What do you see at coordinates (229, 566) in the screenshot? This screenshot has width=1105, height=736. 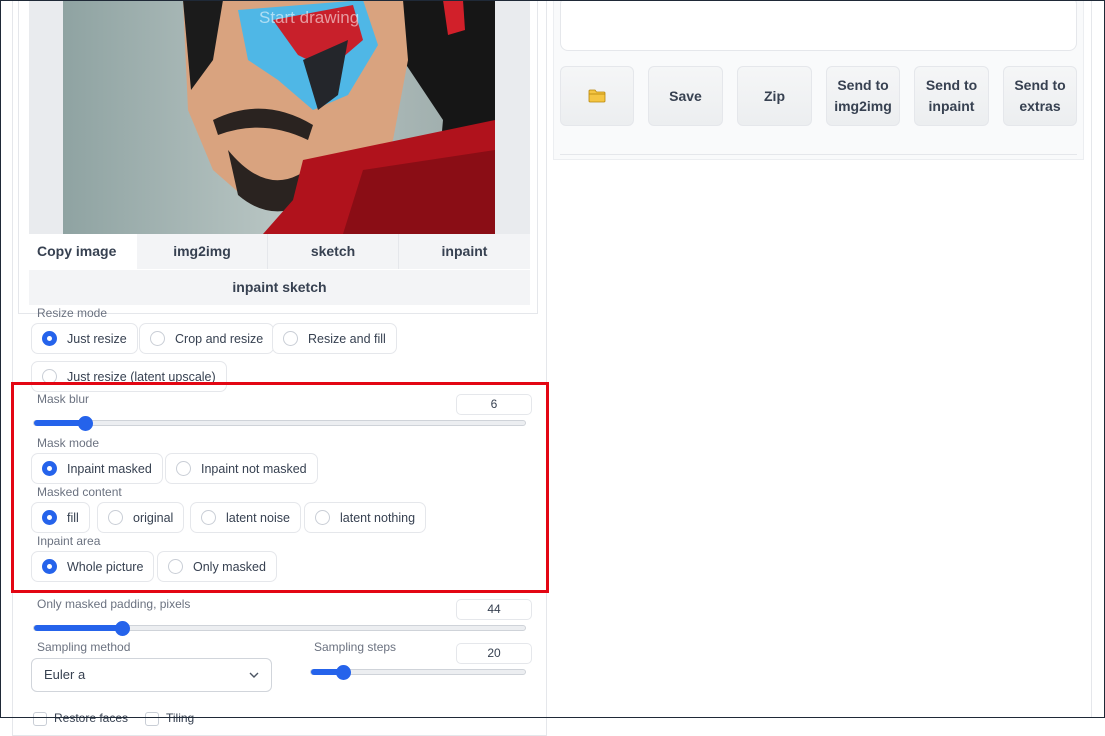 I see `radio-label: Only masked` at bounding box center [229, 566].